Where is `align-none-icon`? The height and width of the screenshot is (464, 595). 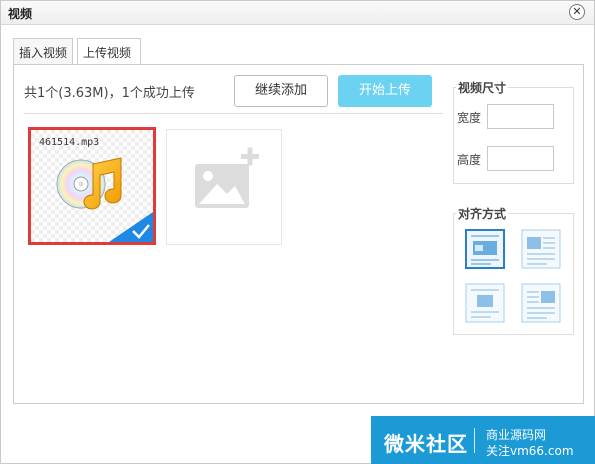 align-none-icon is located at coordinates (485, 249).